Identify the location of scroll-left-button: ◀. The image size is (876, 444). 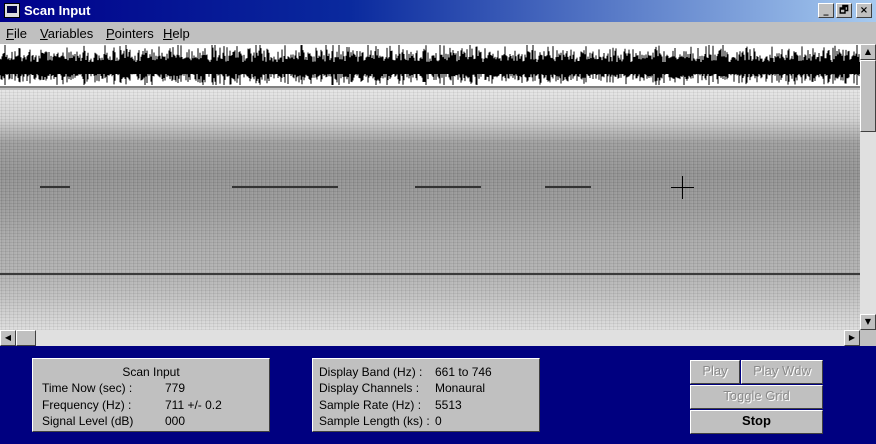
(8, 338).